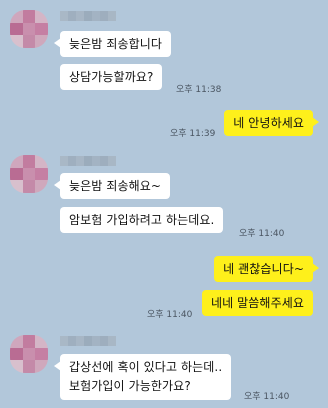 The height and width of the screenshot is (408, 328). I want to click on message-text-line: 보험가입이 가능한가요?, so click(130, 386).